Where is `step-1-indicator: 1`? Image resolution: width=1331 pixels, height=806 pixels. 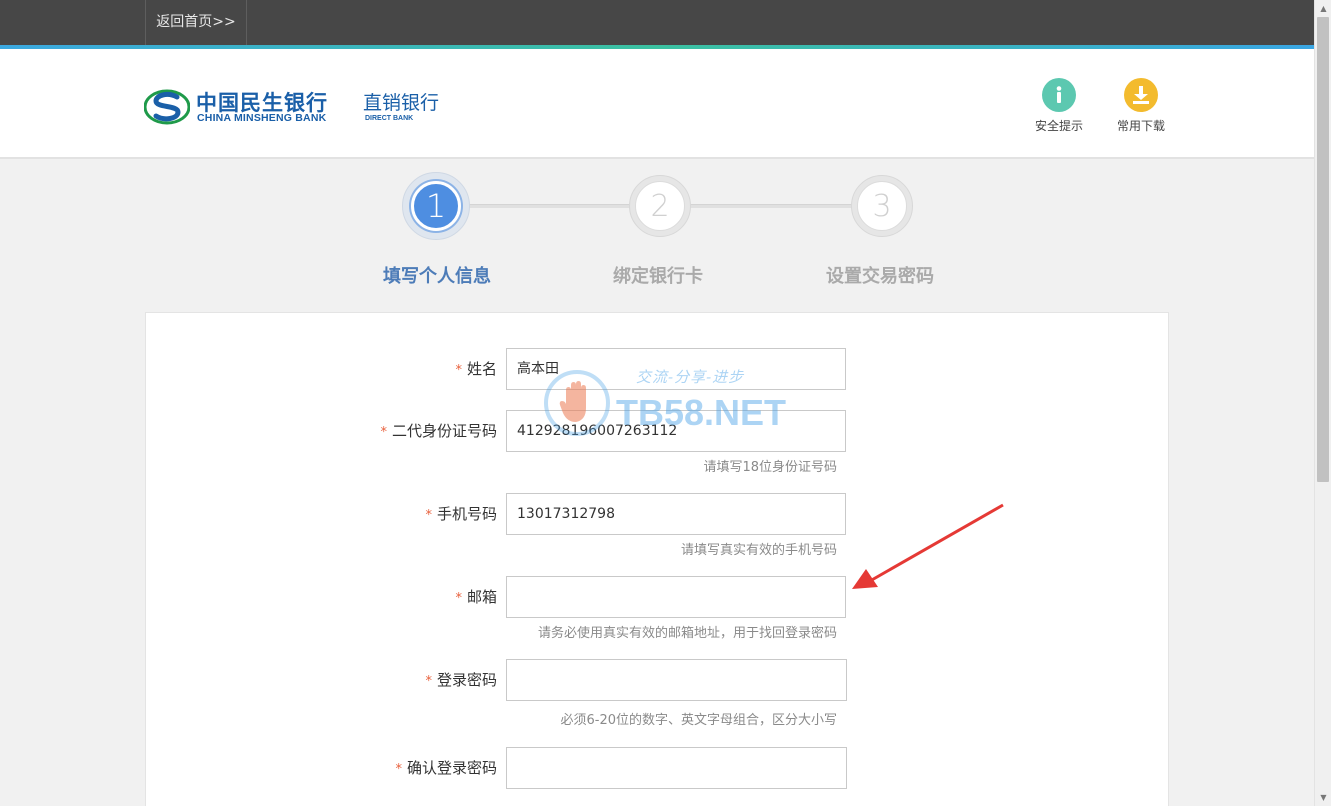
step-1-indicator: 1 is located at coordinates (436, 206).